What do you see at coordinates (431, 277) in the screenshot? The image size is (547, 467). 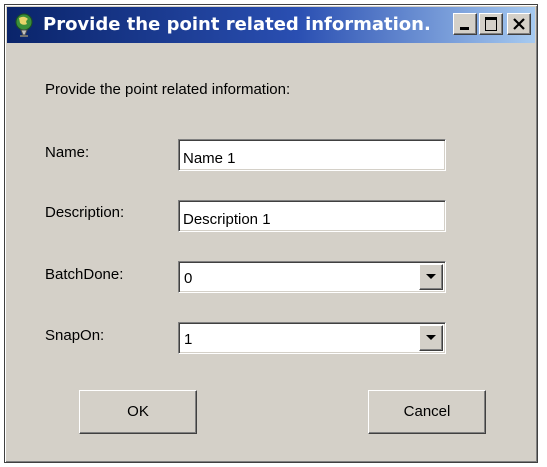 I see `batchdone-dropdown-button` at bounding box center [431, 277].